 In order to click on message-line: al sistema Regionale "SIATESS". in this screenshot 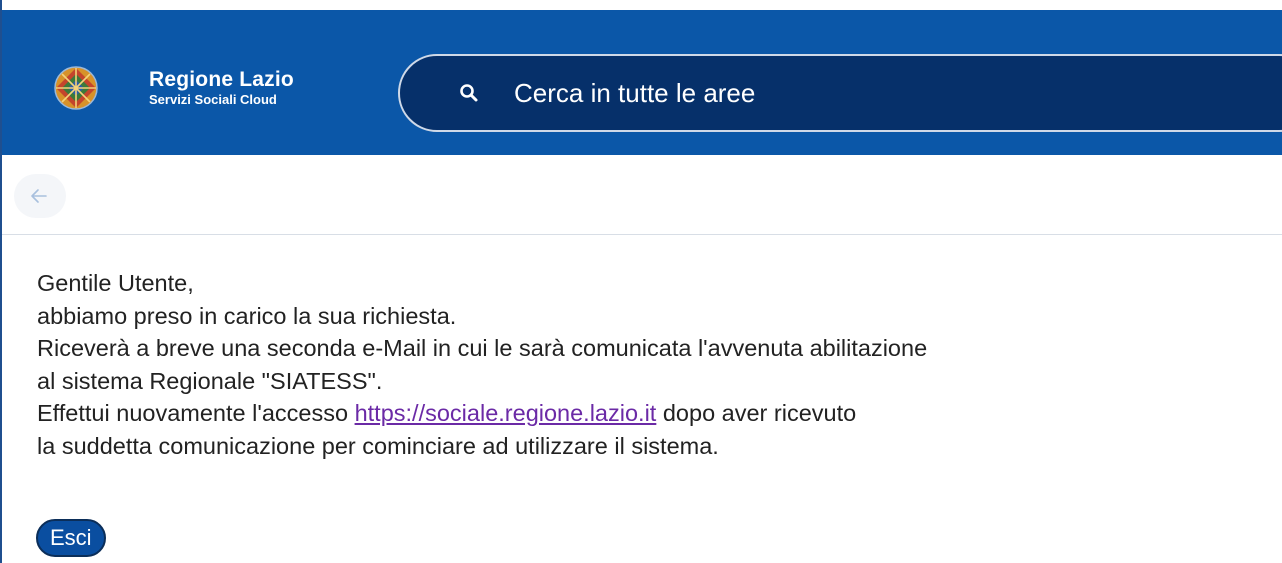, I will do `click(210, 380)`.